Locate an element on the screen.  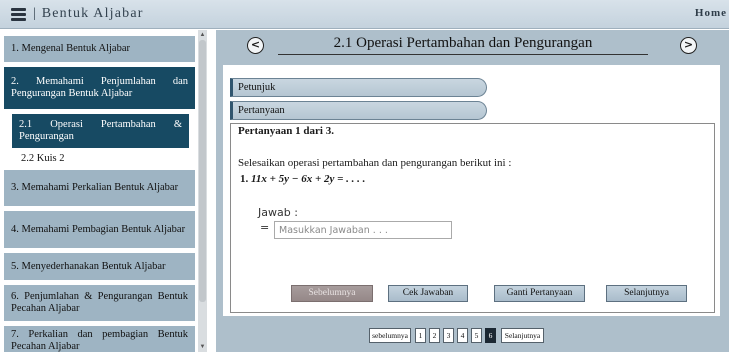
app-title: | Bentuk Aljabar is located at coordinates (88, 13).